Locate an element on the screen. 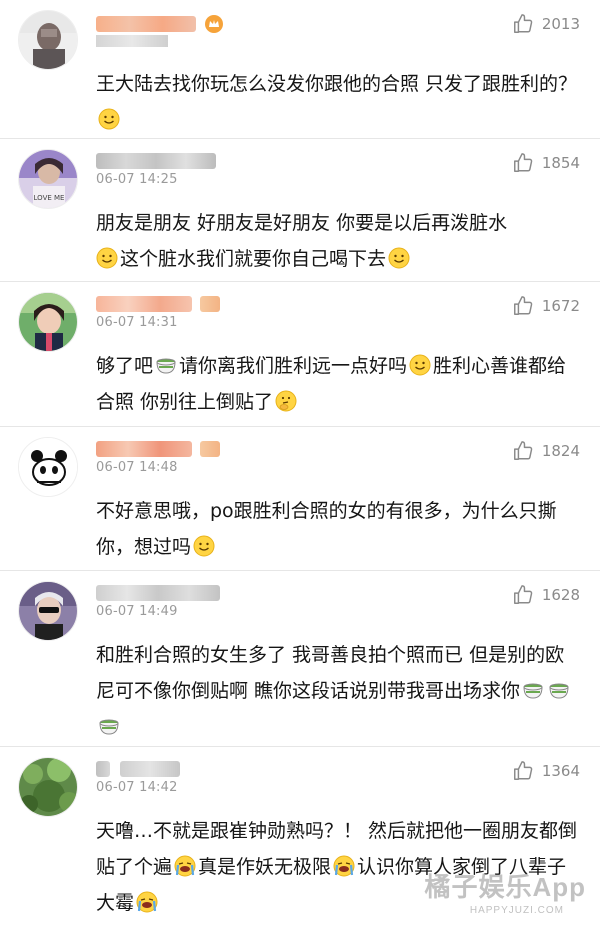 This screenshot has height=926, width=600. timestamp: 06-07 14:42 is located at coordinates (137, 787).